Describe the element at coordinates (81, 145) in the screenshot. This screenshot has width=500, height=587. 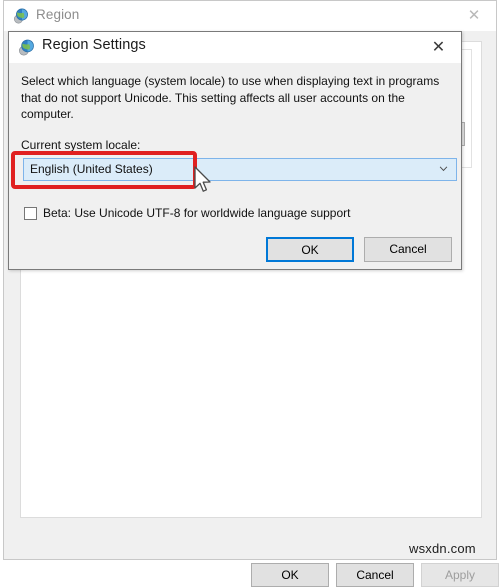
I see `current-system-locale-label: Current system locale:` at that location.